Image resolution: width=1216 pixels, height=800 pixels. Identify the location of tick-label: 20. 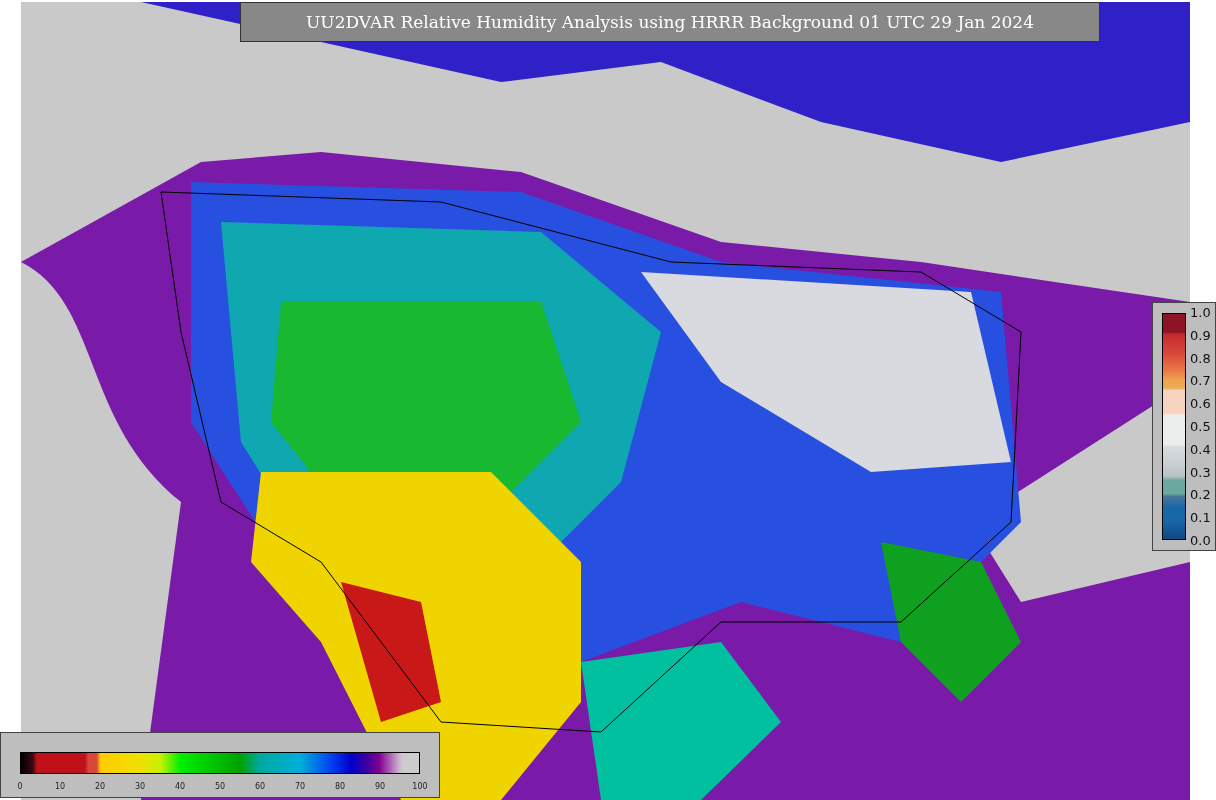
(100, 786).